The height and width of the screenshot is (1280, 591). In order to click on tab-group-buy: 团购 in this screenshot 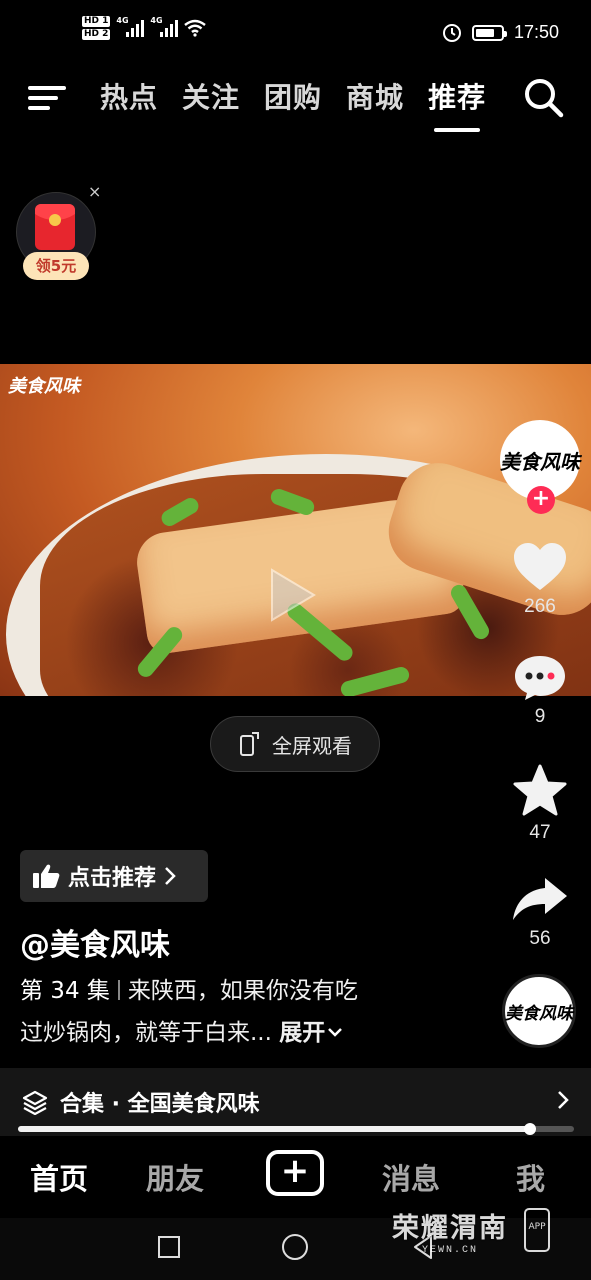, I will do `click(293, 96)`.